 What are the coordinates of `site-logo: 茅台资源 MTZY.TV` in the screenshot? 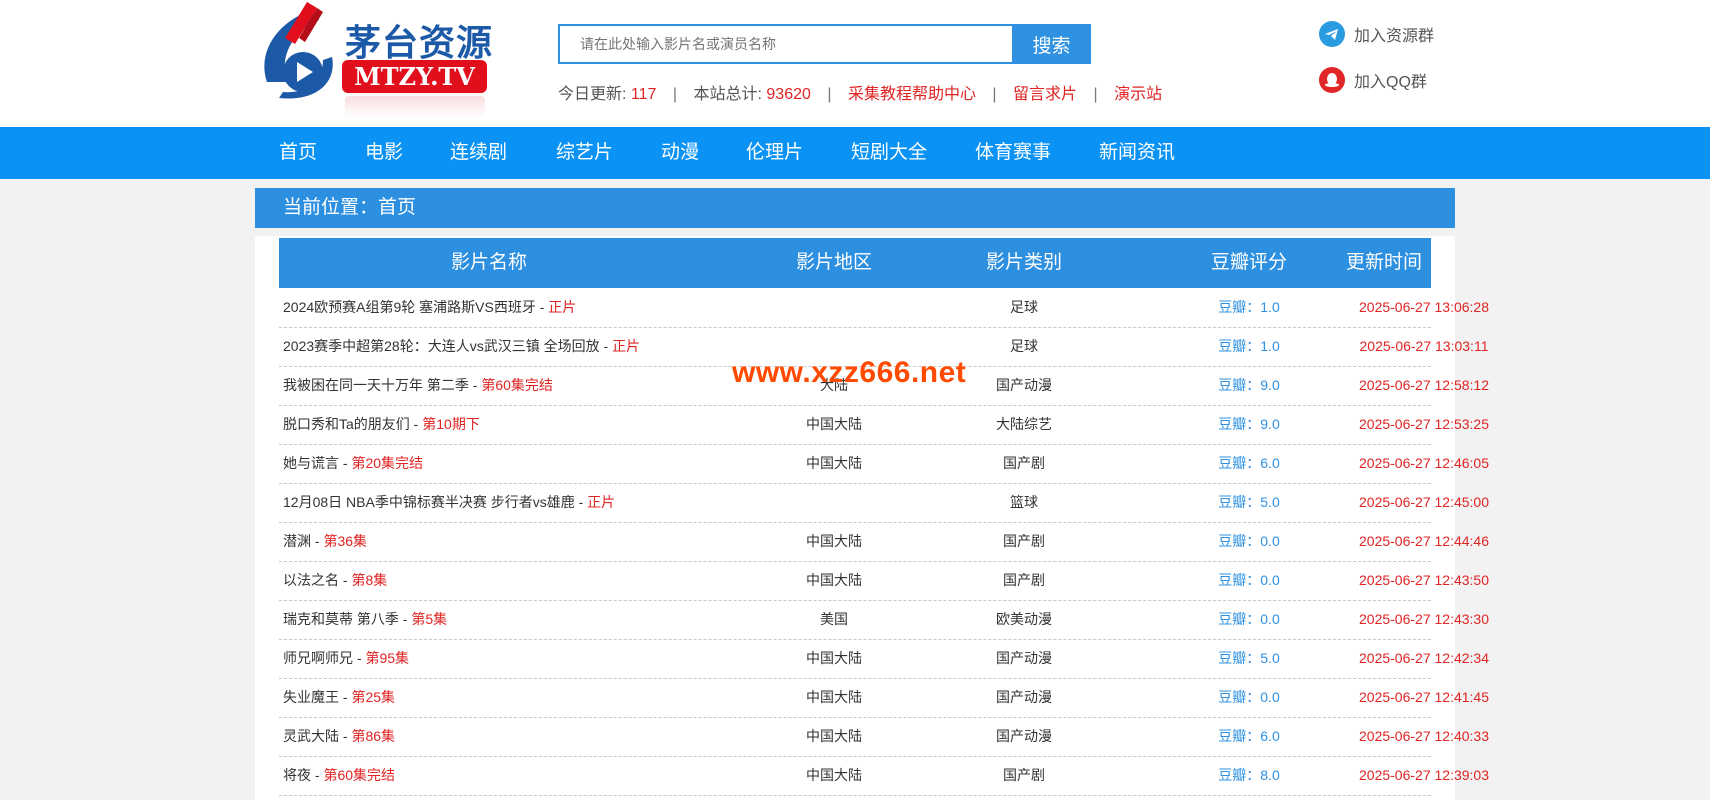 It's located at (374, 61).